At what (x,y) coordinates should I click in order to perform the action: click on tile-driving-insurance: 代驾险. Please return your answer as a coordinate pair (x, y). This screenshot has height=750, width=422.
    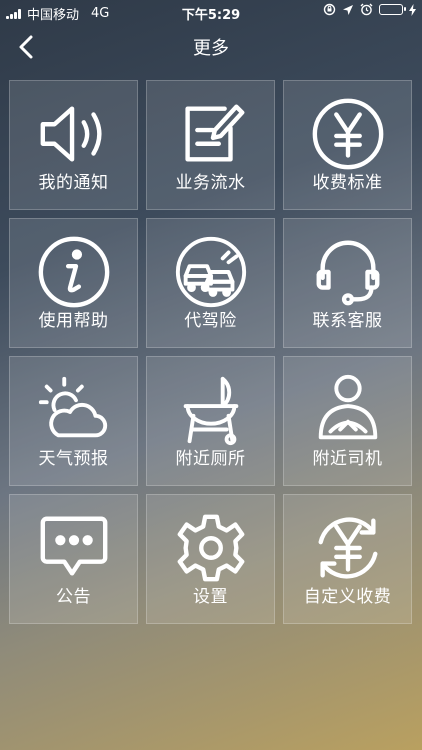
    Looking at the image, I should click on (210, 283).